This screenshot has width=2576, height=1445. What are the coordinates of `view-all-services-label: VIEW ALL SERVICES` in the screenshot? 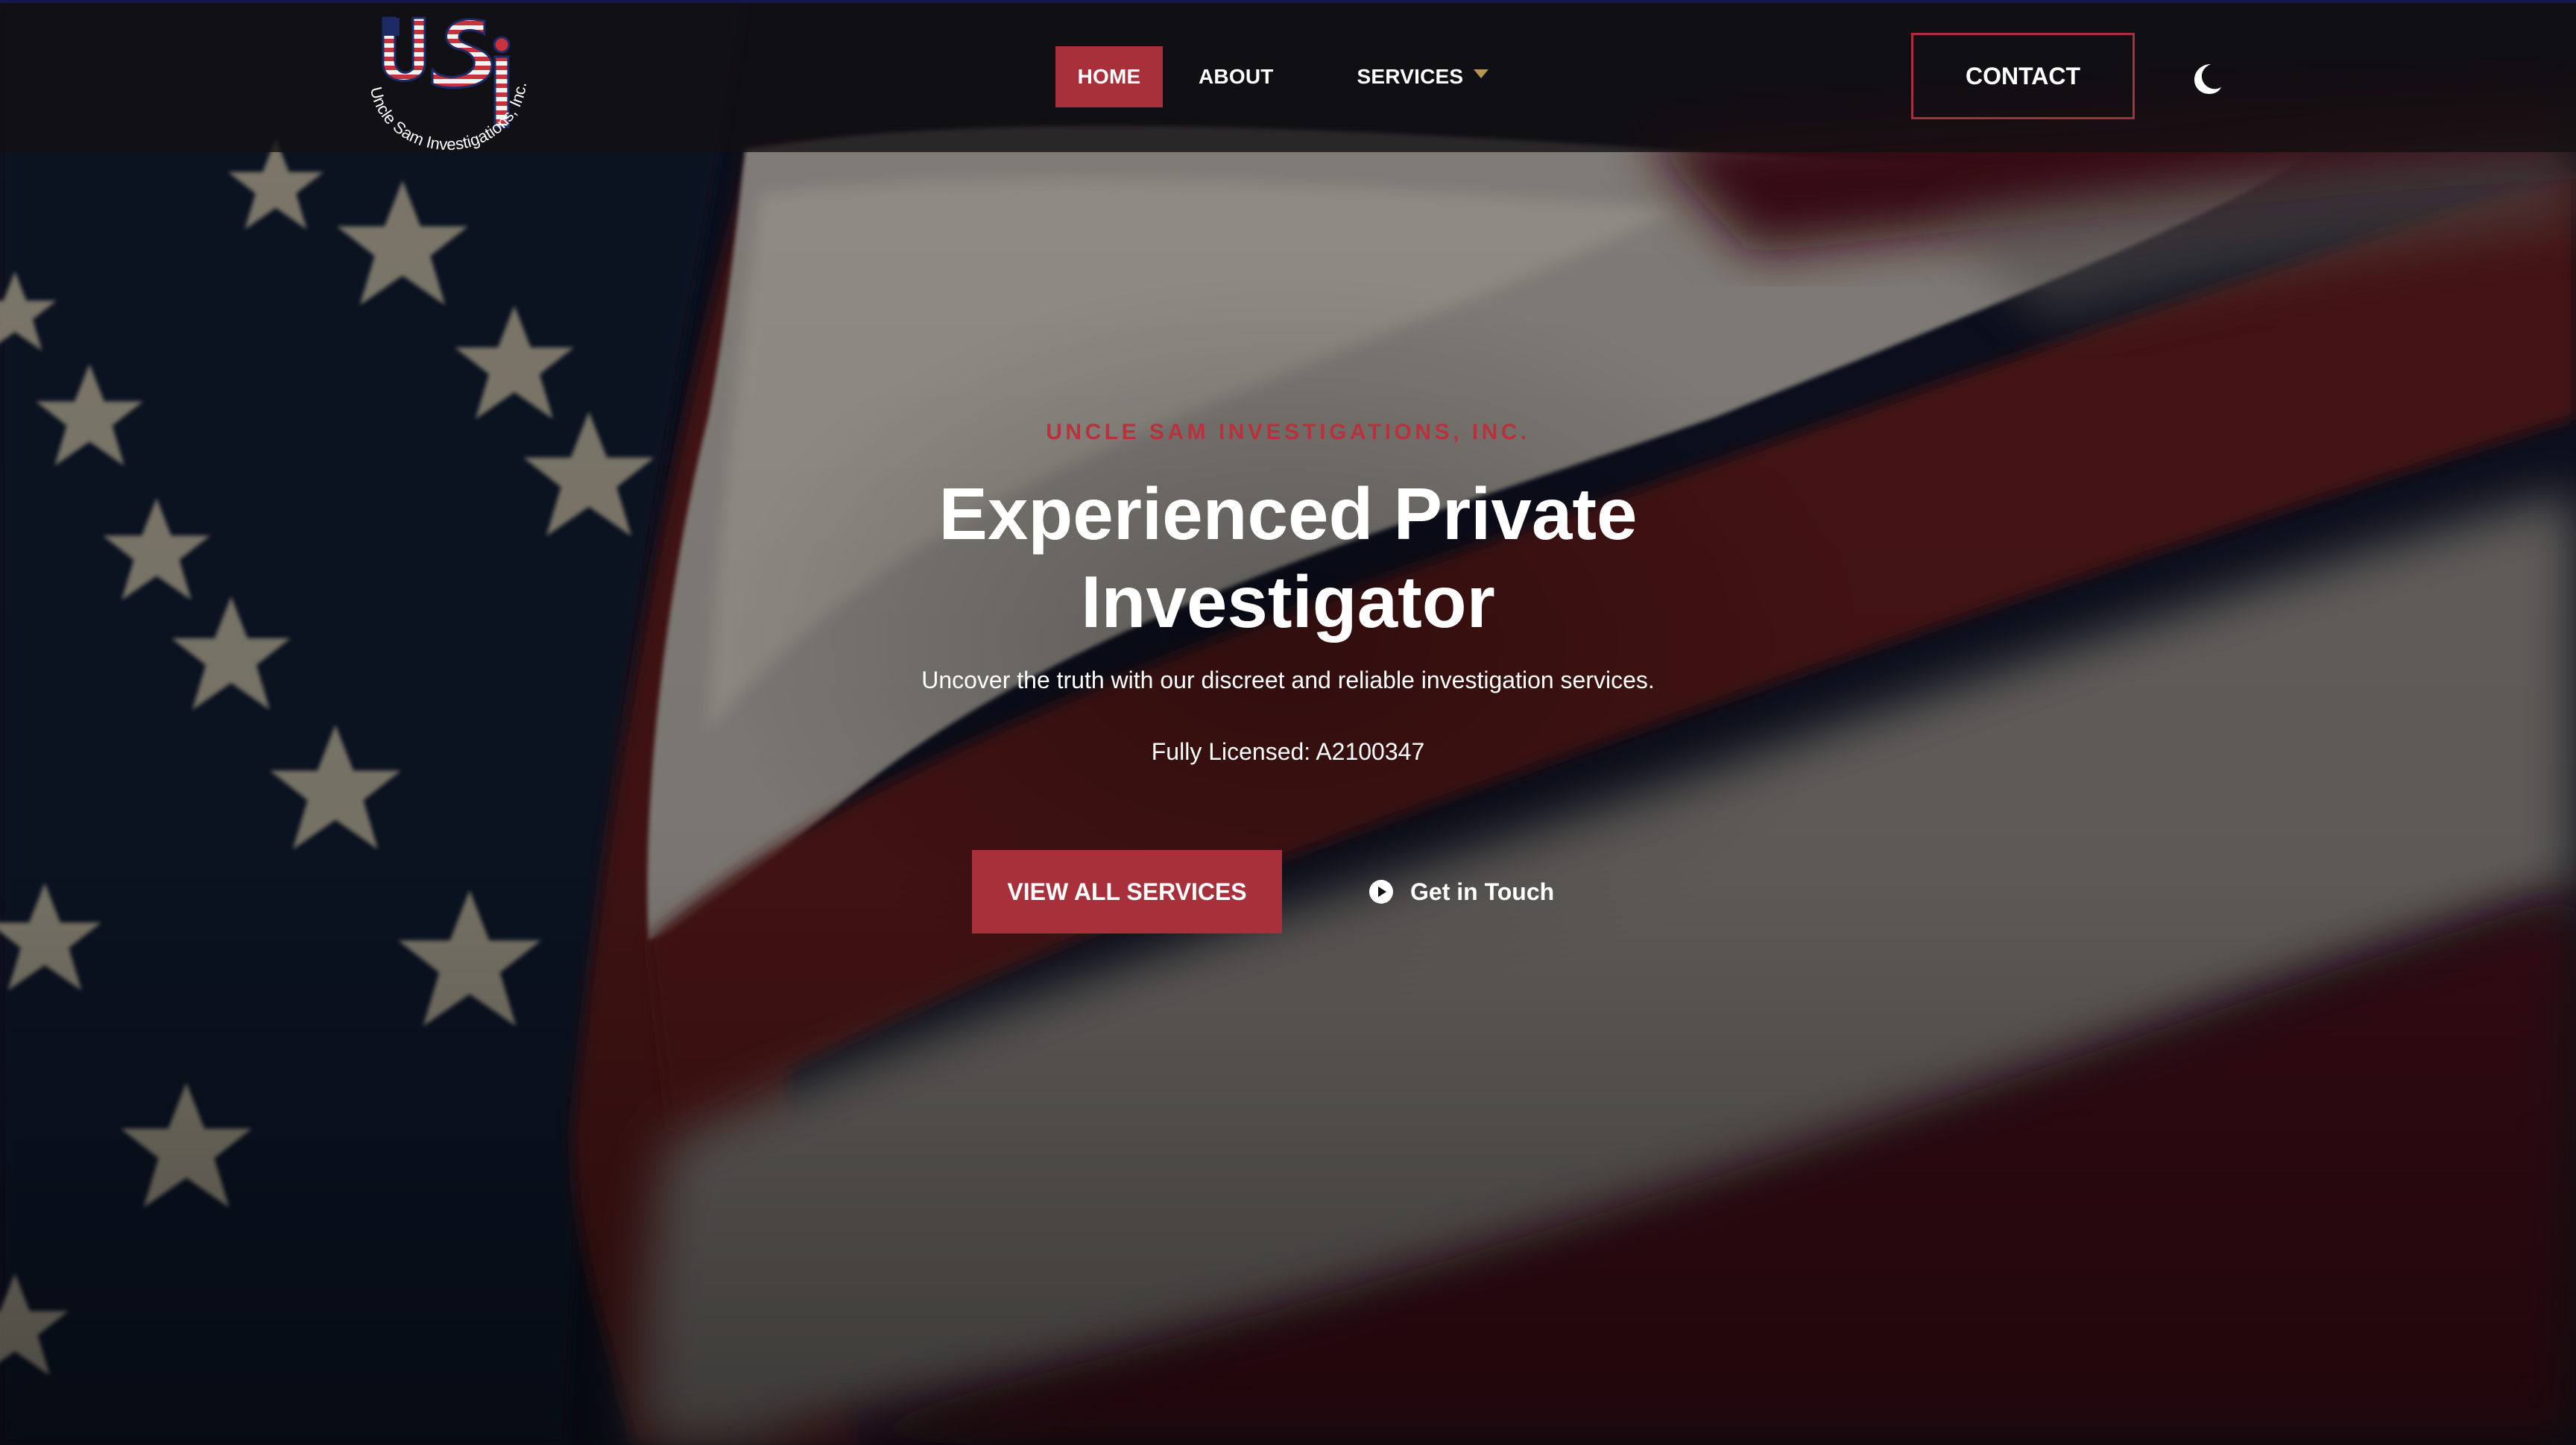 It's located at (1127, 891).